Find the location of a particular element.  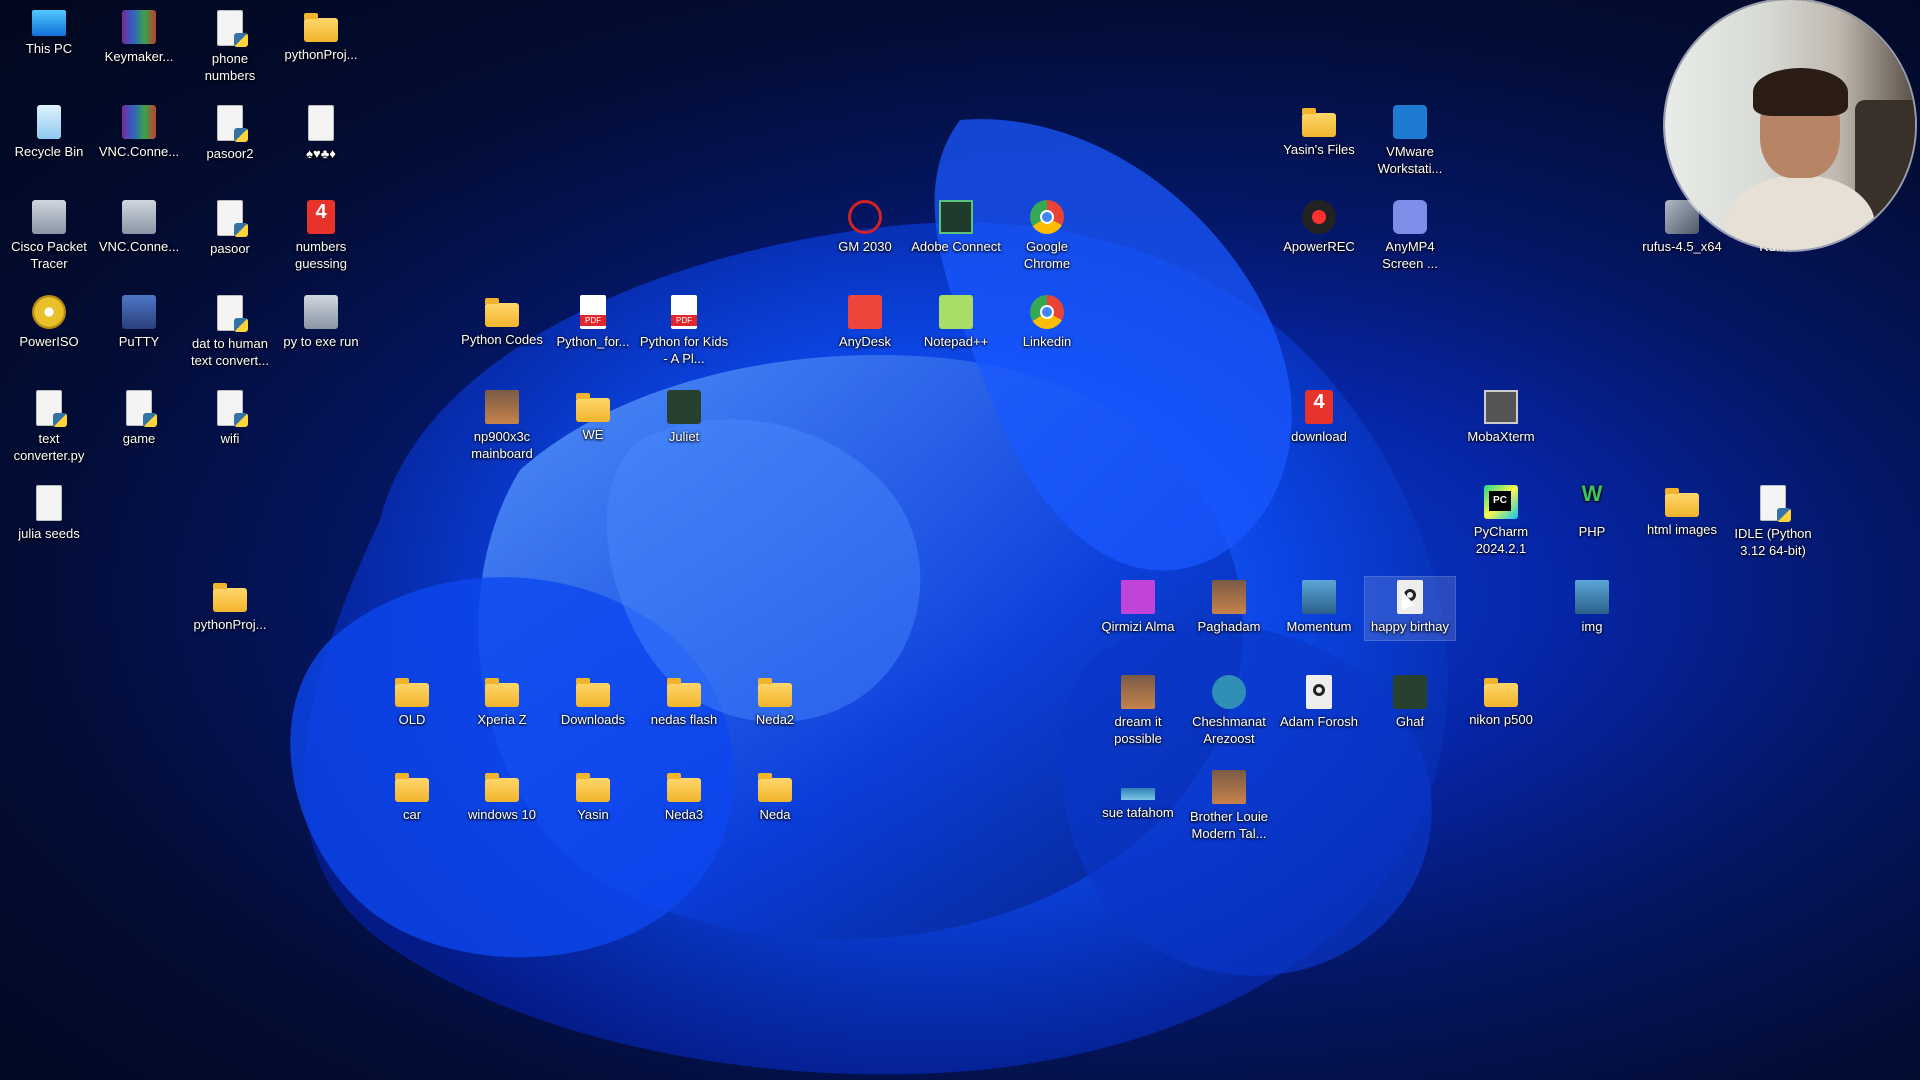

icon-label: GM 2030 is located at coordinates (865, 246).